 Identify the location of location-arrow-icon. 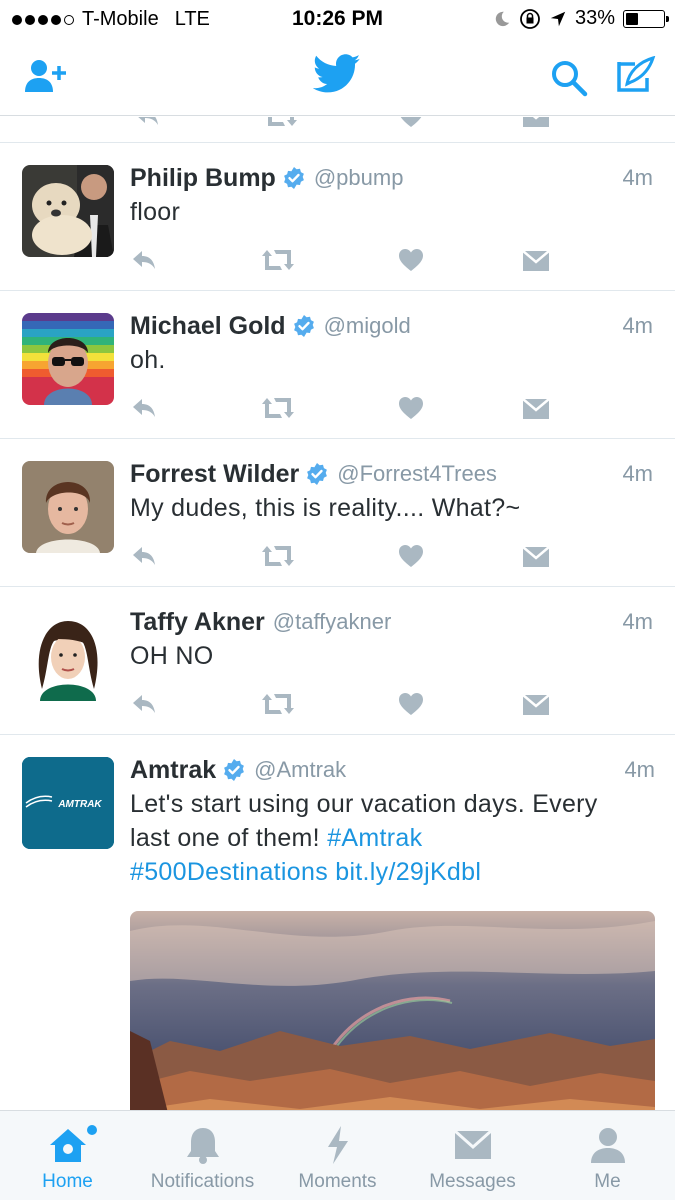
(558, 18).